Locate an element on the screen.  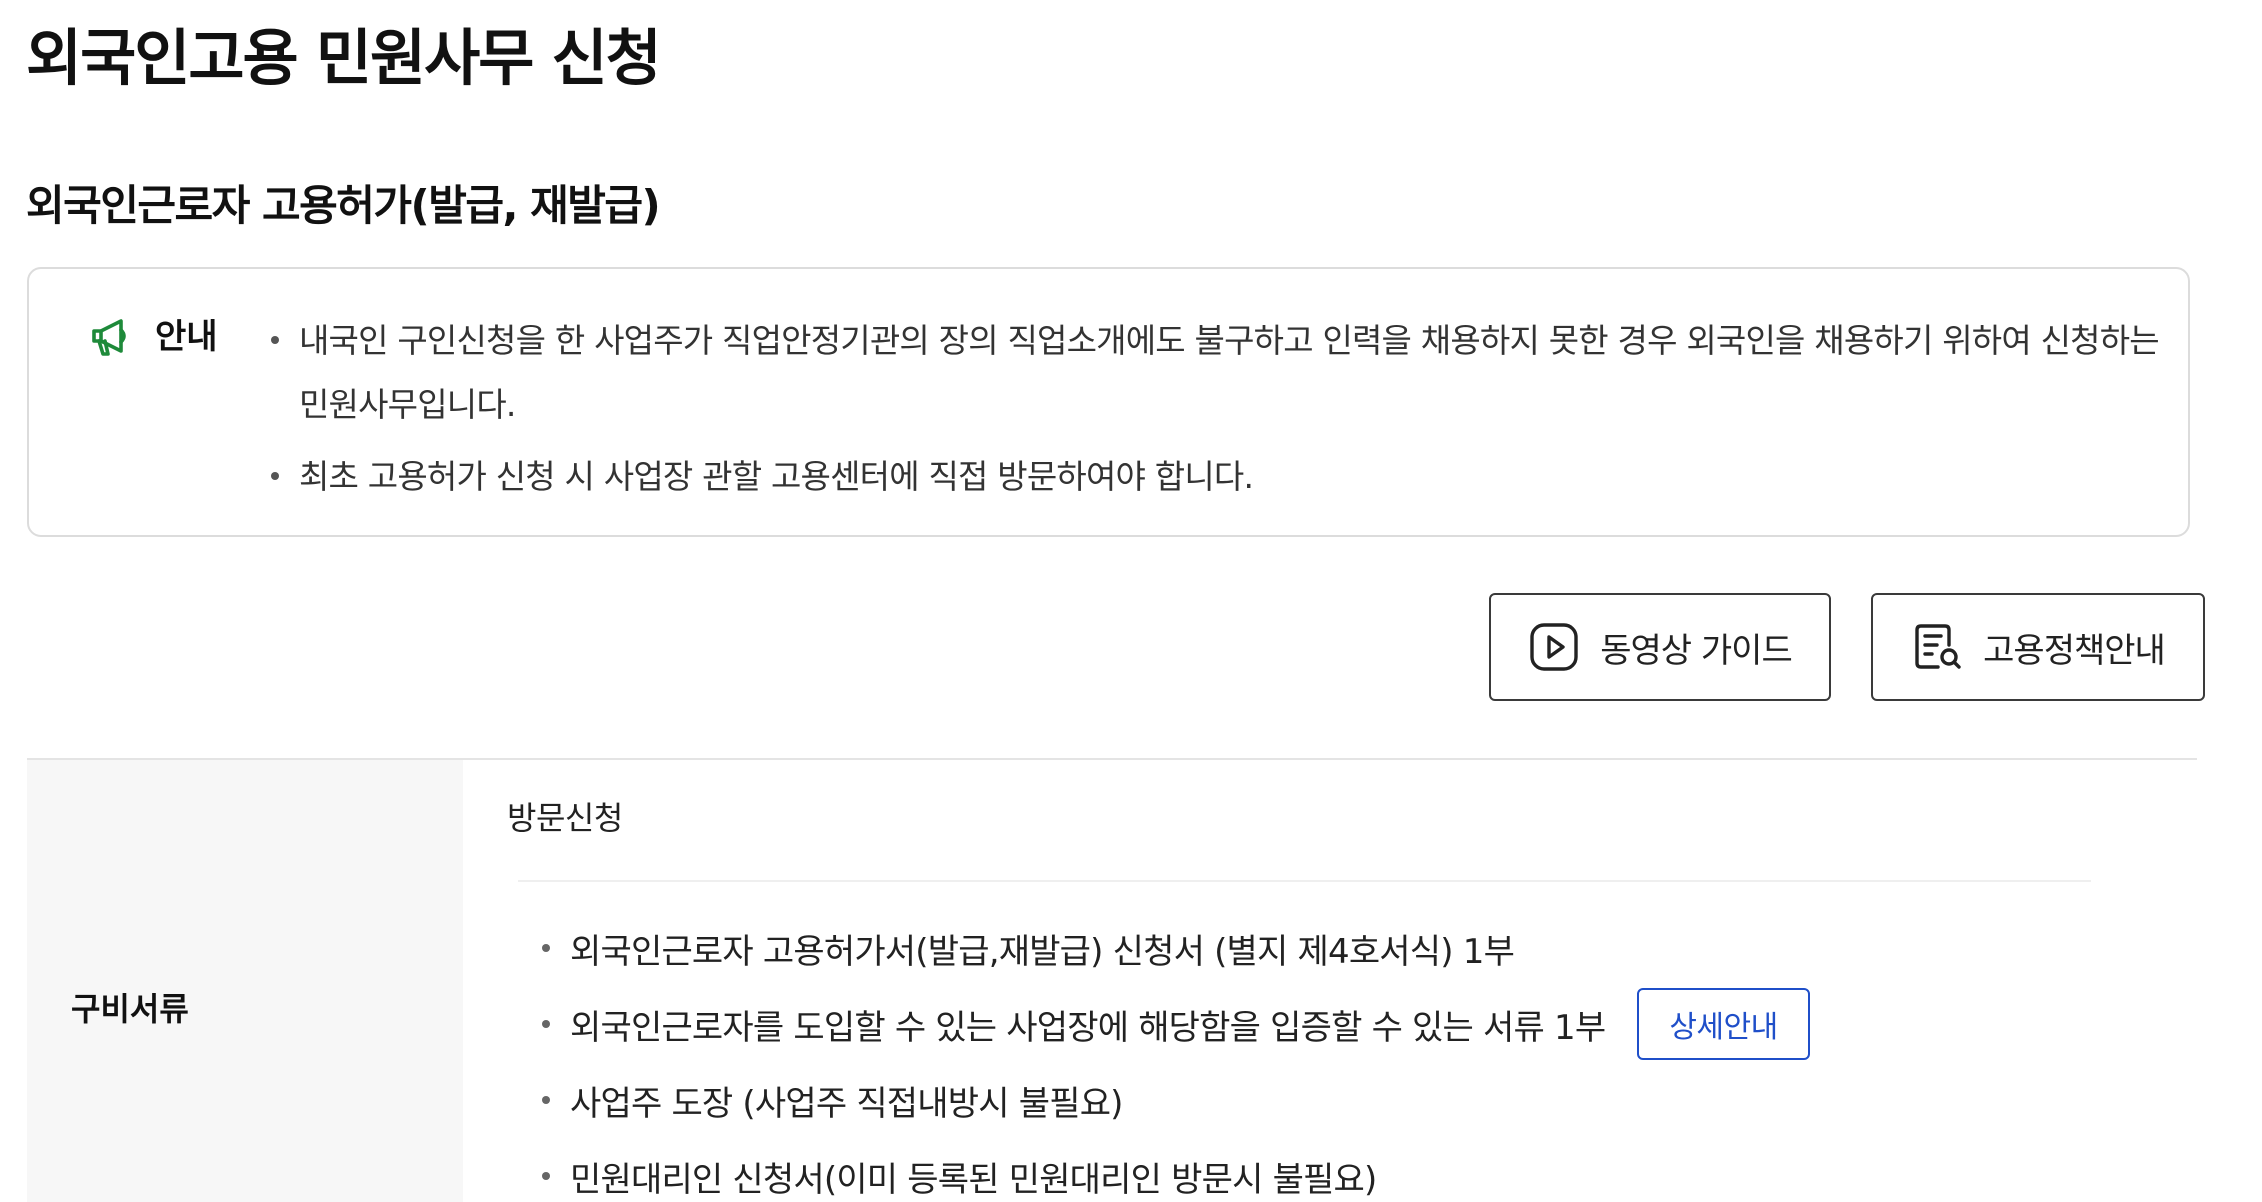
document-item: 외국인근로자 고용허가서(발급,재발급) 신청서 (별지 제4호서식) 1부 is located at coordinates (1175, 948).